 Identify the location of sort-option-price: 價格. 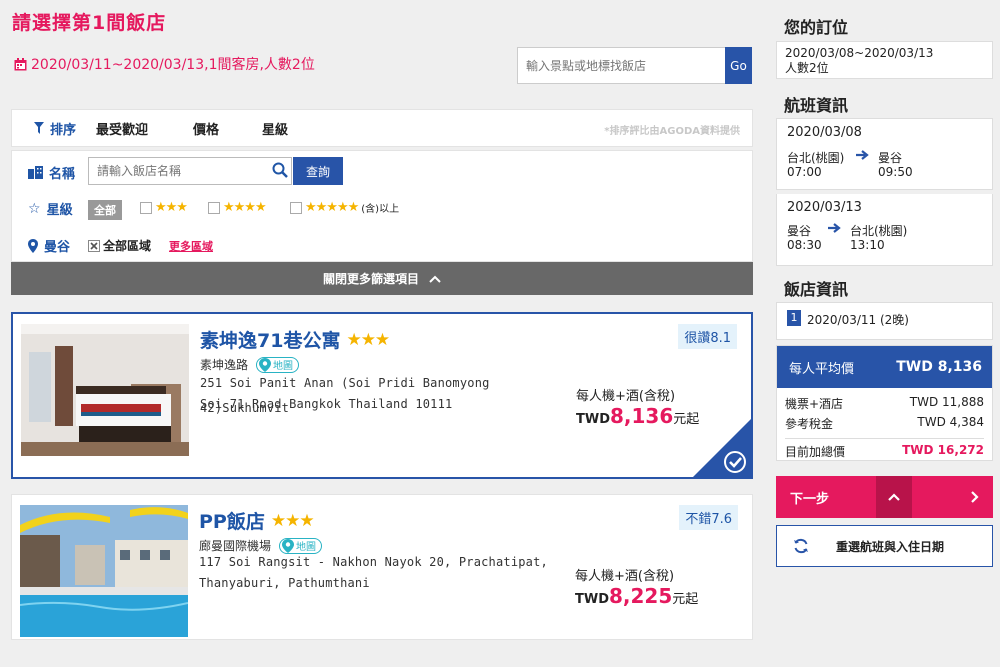
(206, 128).